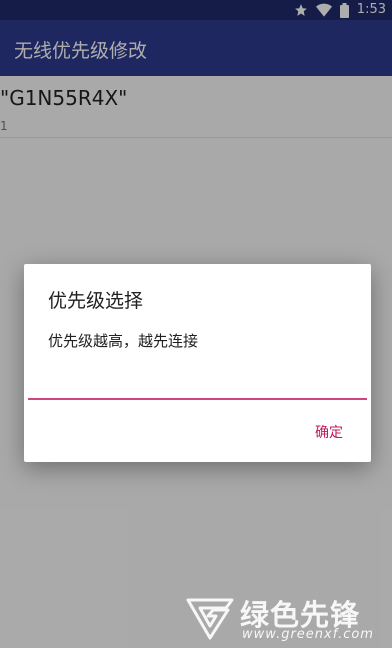 The height and width of the screenshot is (648, 392). I want to click on watermark-logo-icon, so click(210, 620).